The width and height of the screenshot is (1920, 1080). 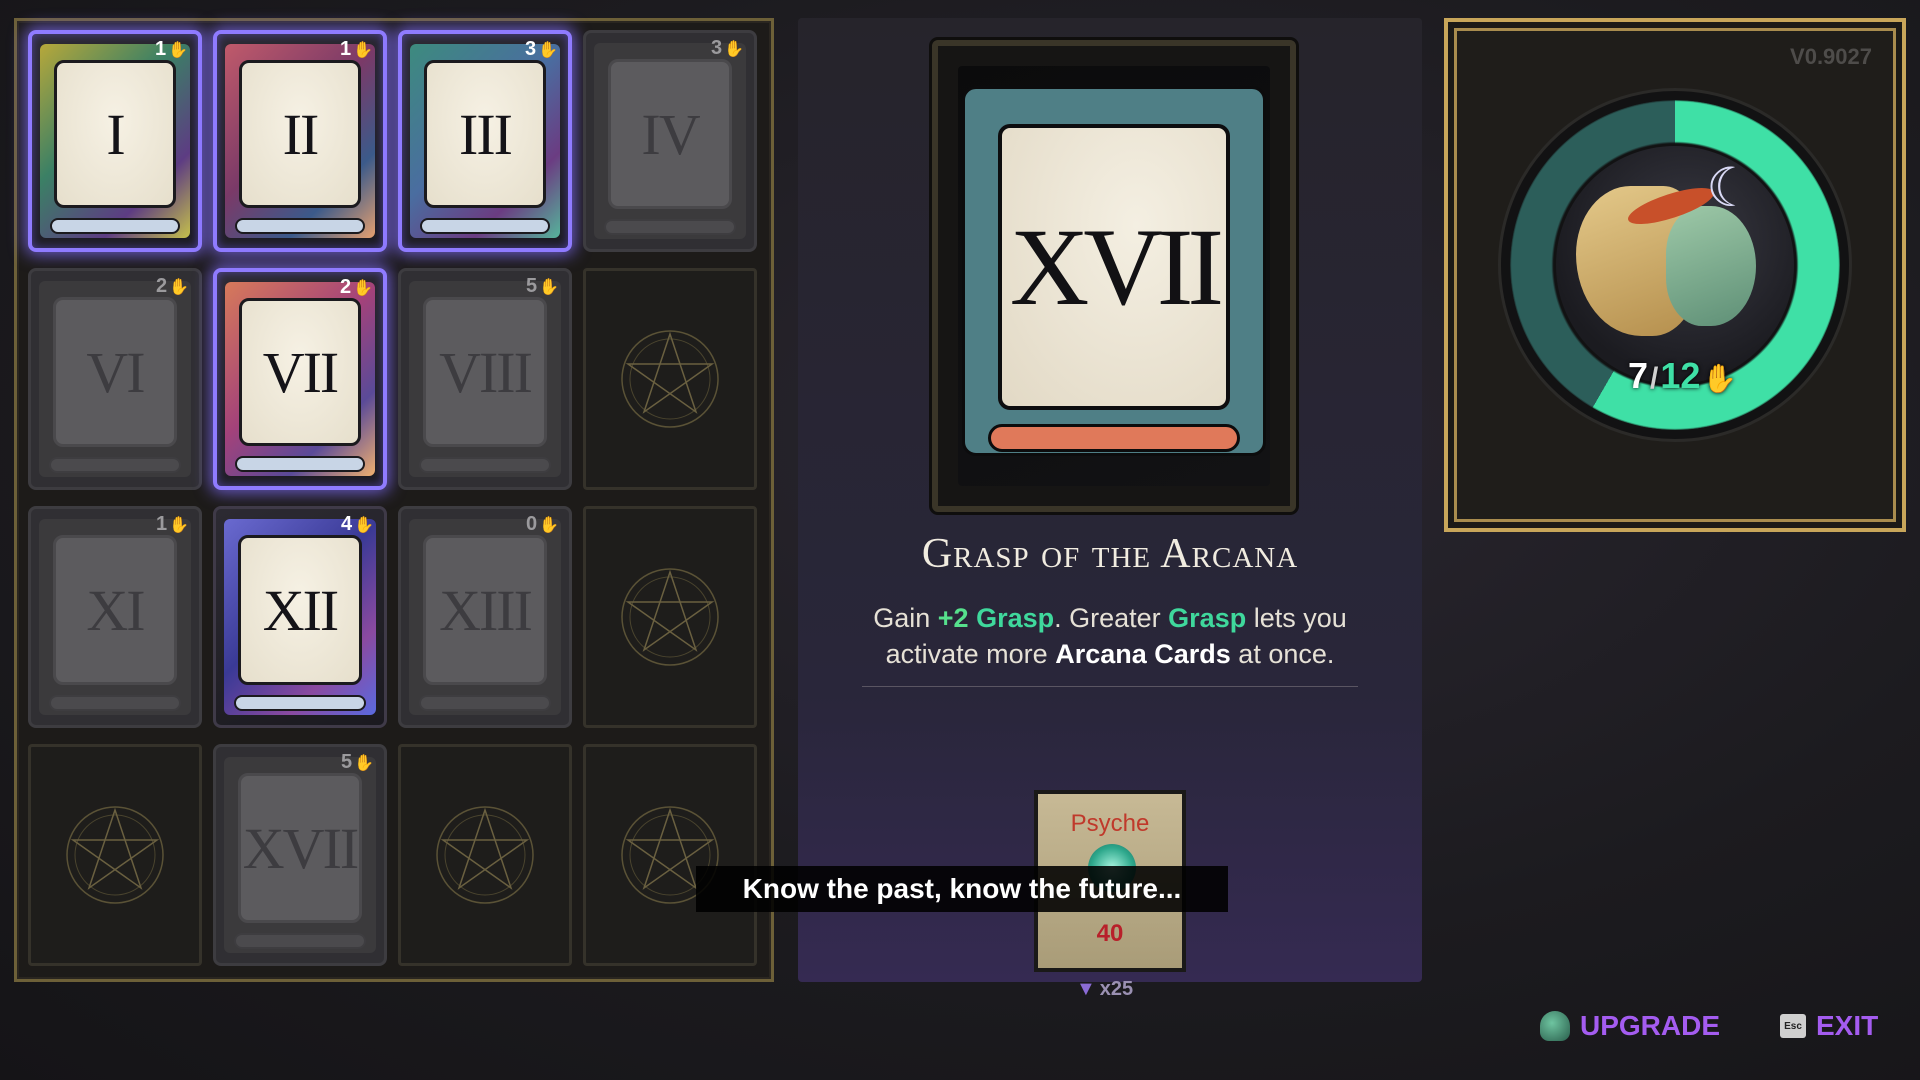 What do you see at coordinates (1683, 375) in the screenshot?
I see `grasp-counter: 7/12 ✋` at bounding box center [1683, 375].